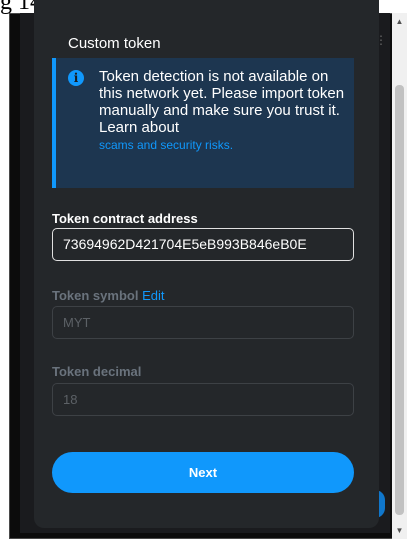 The image size is (409, 547). What do you see at coordinates (224, 145) in the screenshot?
I see `scams-risks-link: scams and security risks.` at bounding box center [224, 145].